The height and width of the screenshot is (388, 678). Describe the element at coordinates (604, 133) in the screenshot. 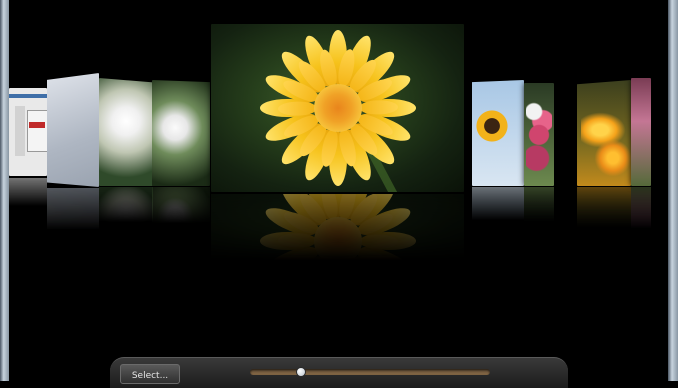

I see `photo-card-orange-flowers` at that location.